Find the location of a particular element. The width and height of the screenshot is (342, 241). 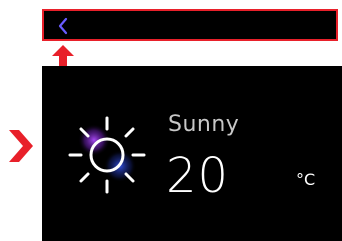

top-bar-highlight is located at coordinates (190, 25).